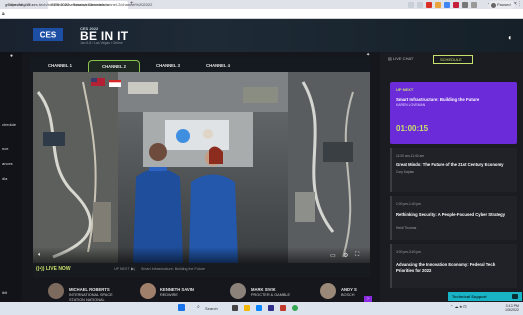  I want to click on nav-item-exhibit: ibit, so click(4, 292).